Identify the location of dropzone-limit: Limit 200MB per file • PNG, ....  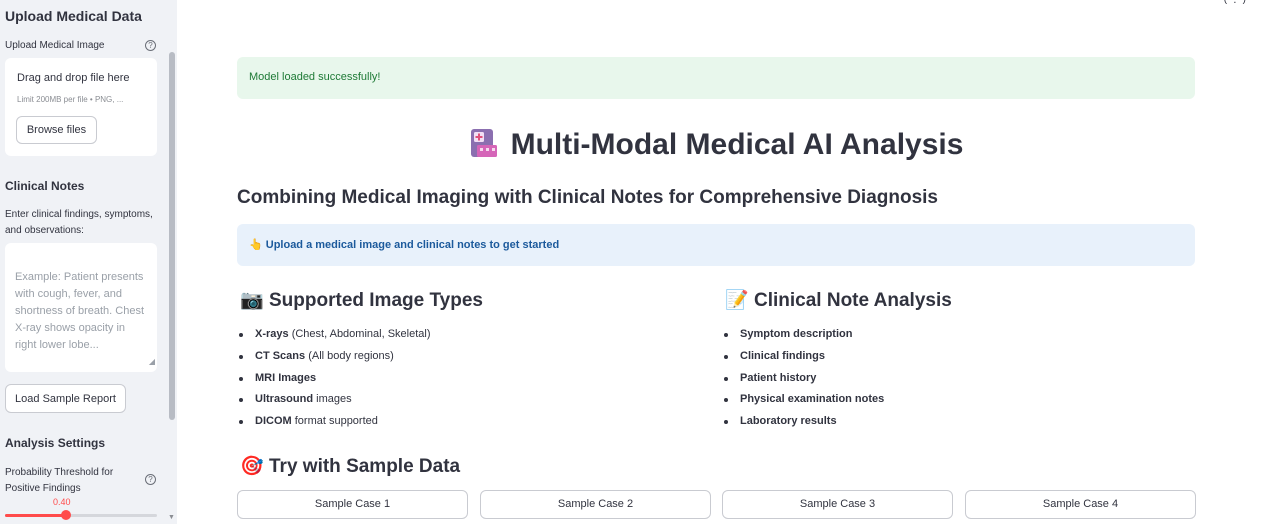
(70, 99).